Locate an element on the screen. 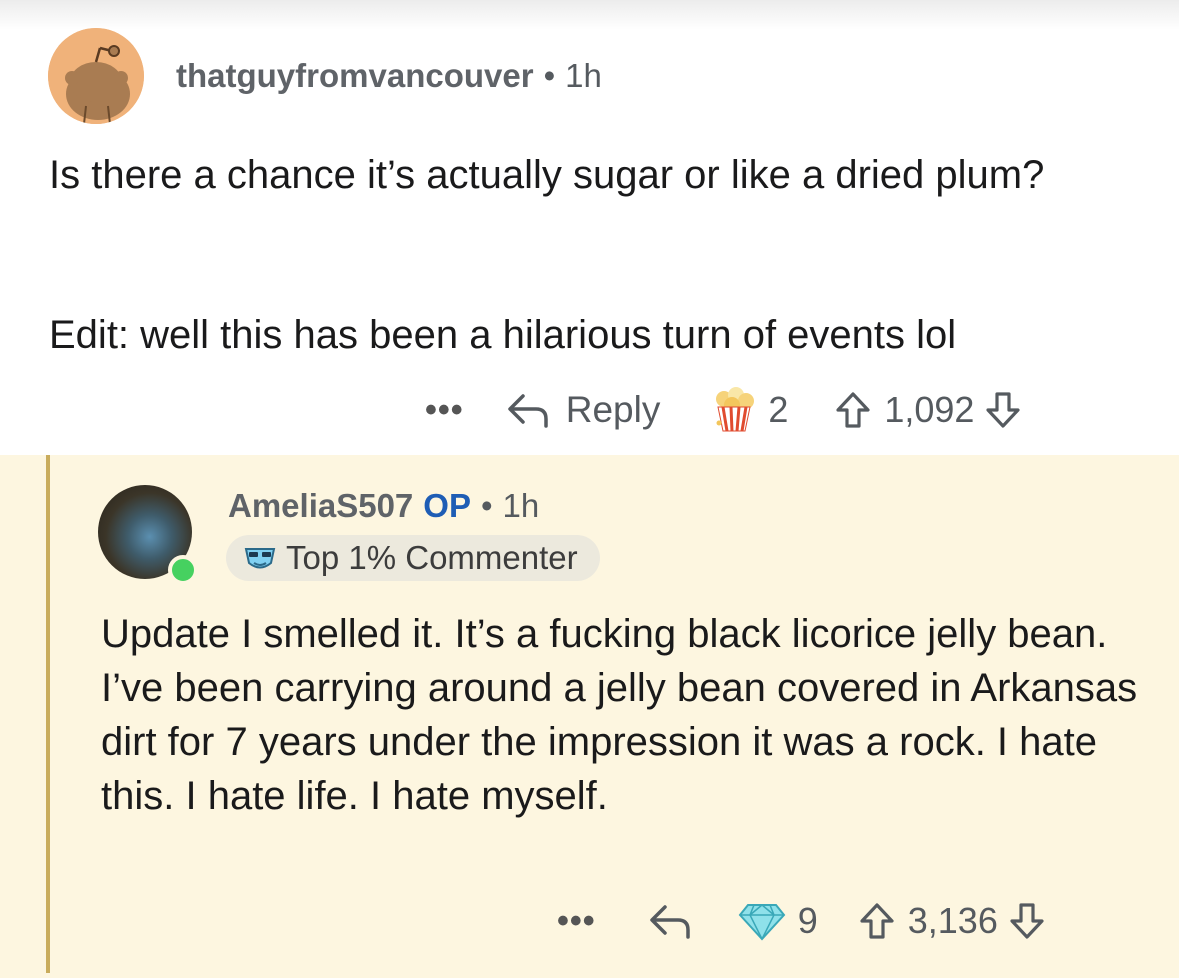 Image resolution: width=1179 pixels, height=978 pixels. username: AmeliaS507 is located at coordinates (320, 505).